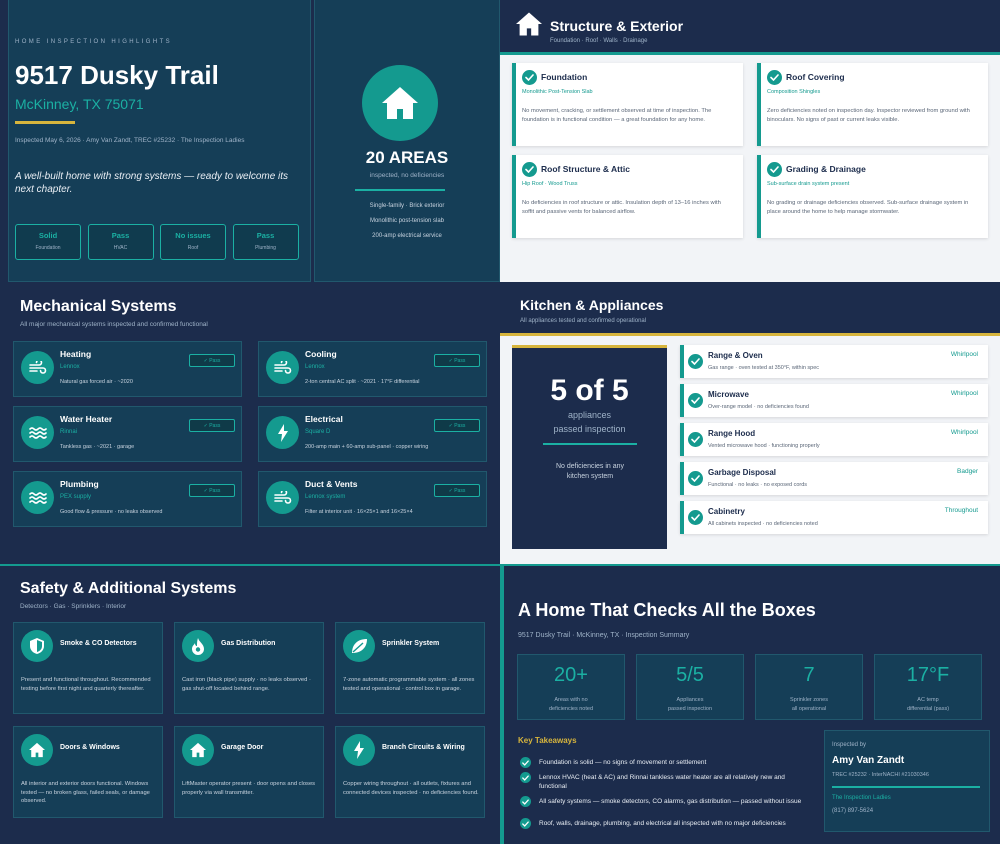 The width and height of the screenshot is (1000, 844). Describe the element at coordinates (852, 811) in the screenshot. I see `inspector-phone: (817) 897-5624` at that location.